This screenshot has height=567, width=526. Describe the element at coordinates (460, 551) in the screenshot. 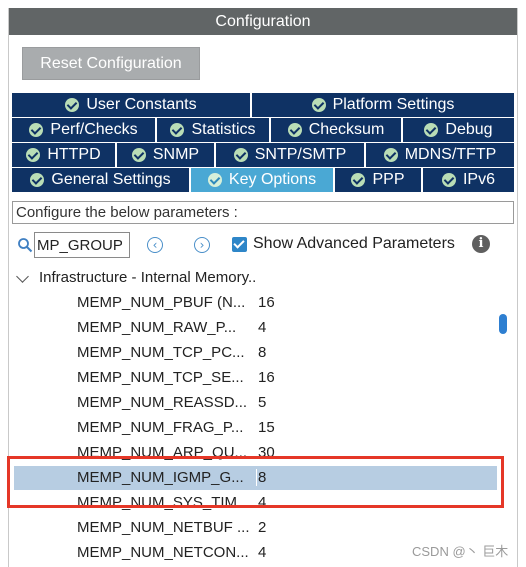

I see `watermark: CSDN @丶 巨木` at that location.